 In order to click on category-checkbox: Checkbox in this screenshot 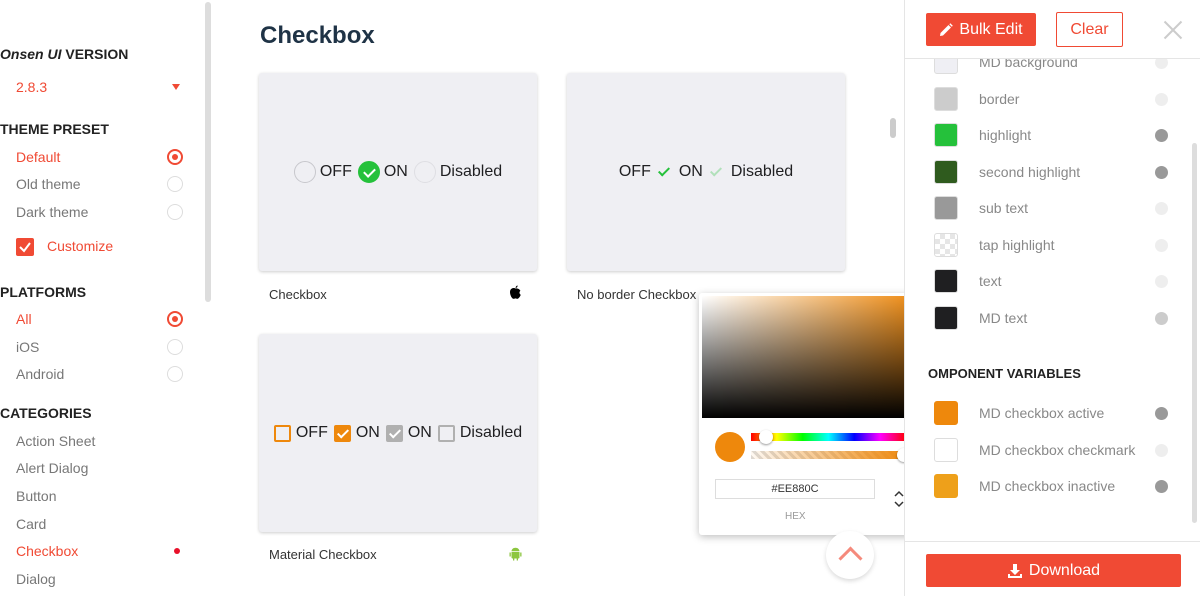, I will do `click(101, 551)`.